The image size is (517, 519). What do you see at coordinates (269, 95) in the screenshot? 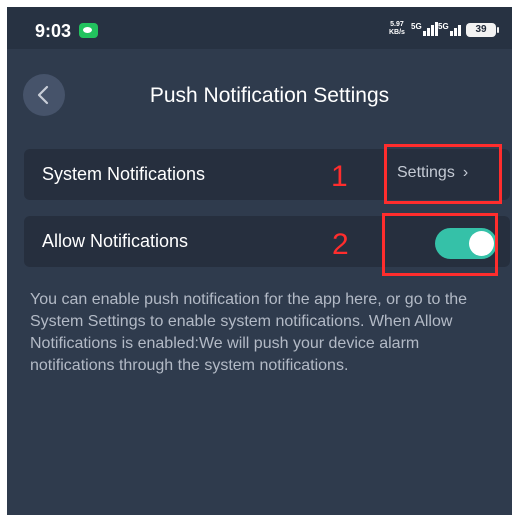
I see `page-title: Push Notification Settings` at bounding box center [269, 95].